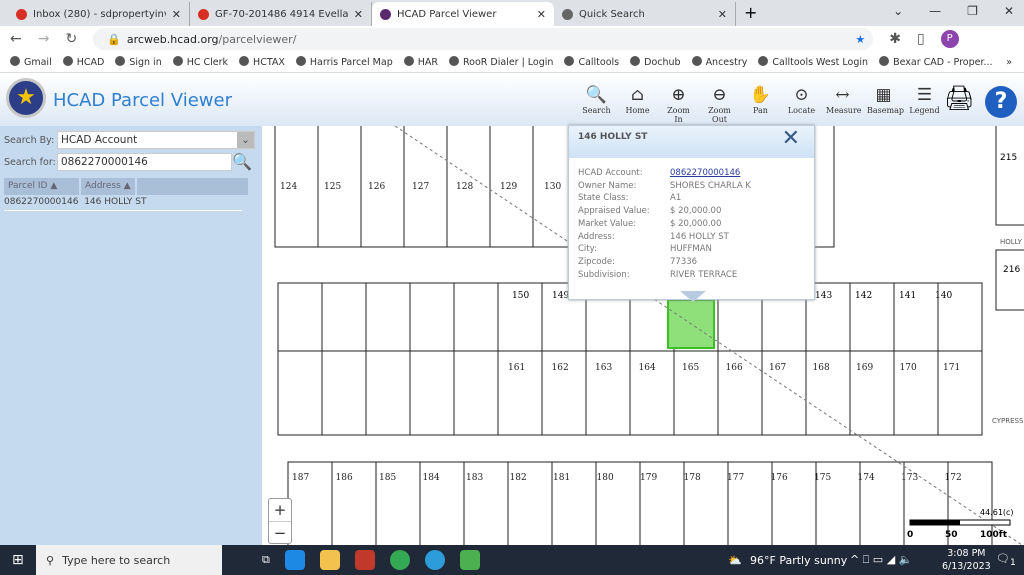 Image resolution: width=1024 pixels, height=575 pixels. Describe the element at coordinates (750, 14) in the screenshot. I see `new-tab-button: +` at that location.